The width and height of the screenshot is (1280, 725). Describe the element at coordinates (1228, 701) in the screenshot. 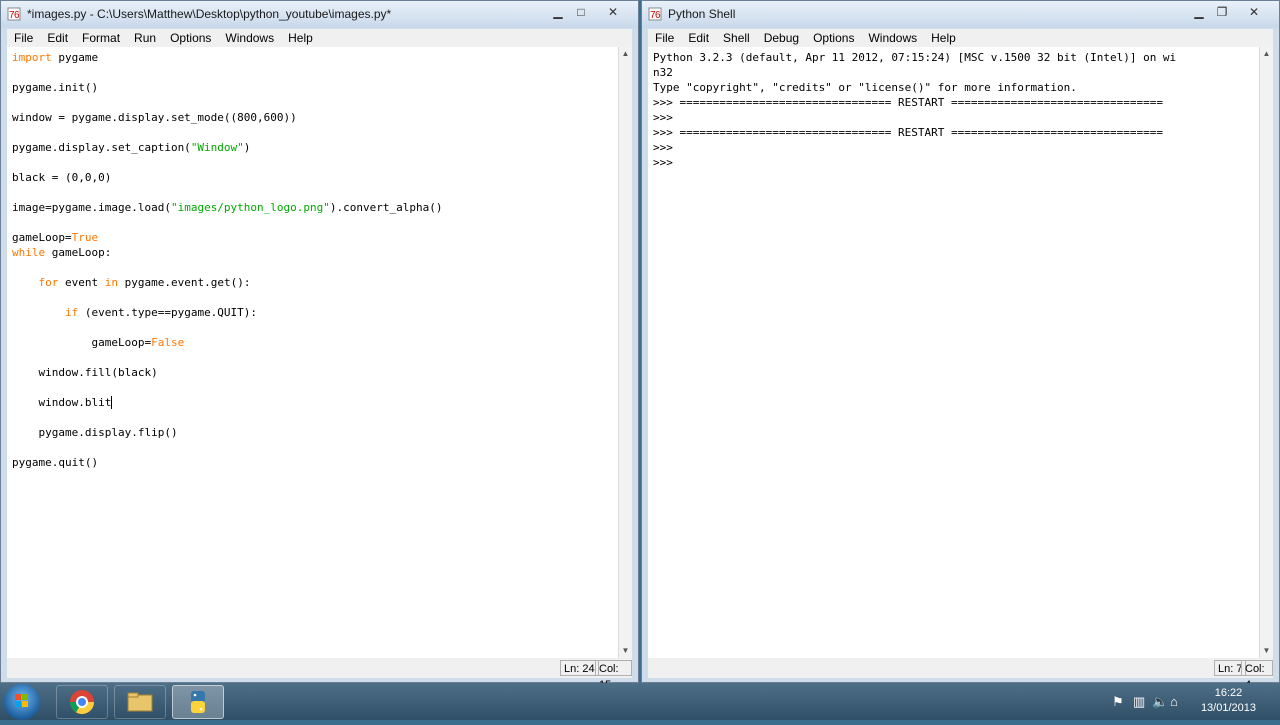

I see `clock: 16:22 13/01/2013` at that location.